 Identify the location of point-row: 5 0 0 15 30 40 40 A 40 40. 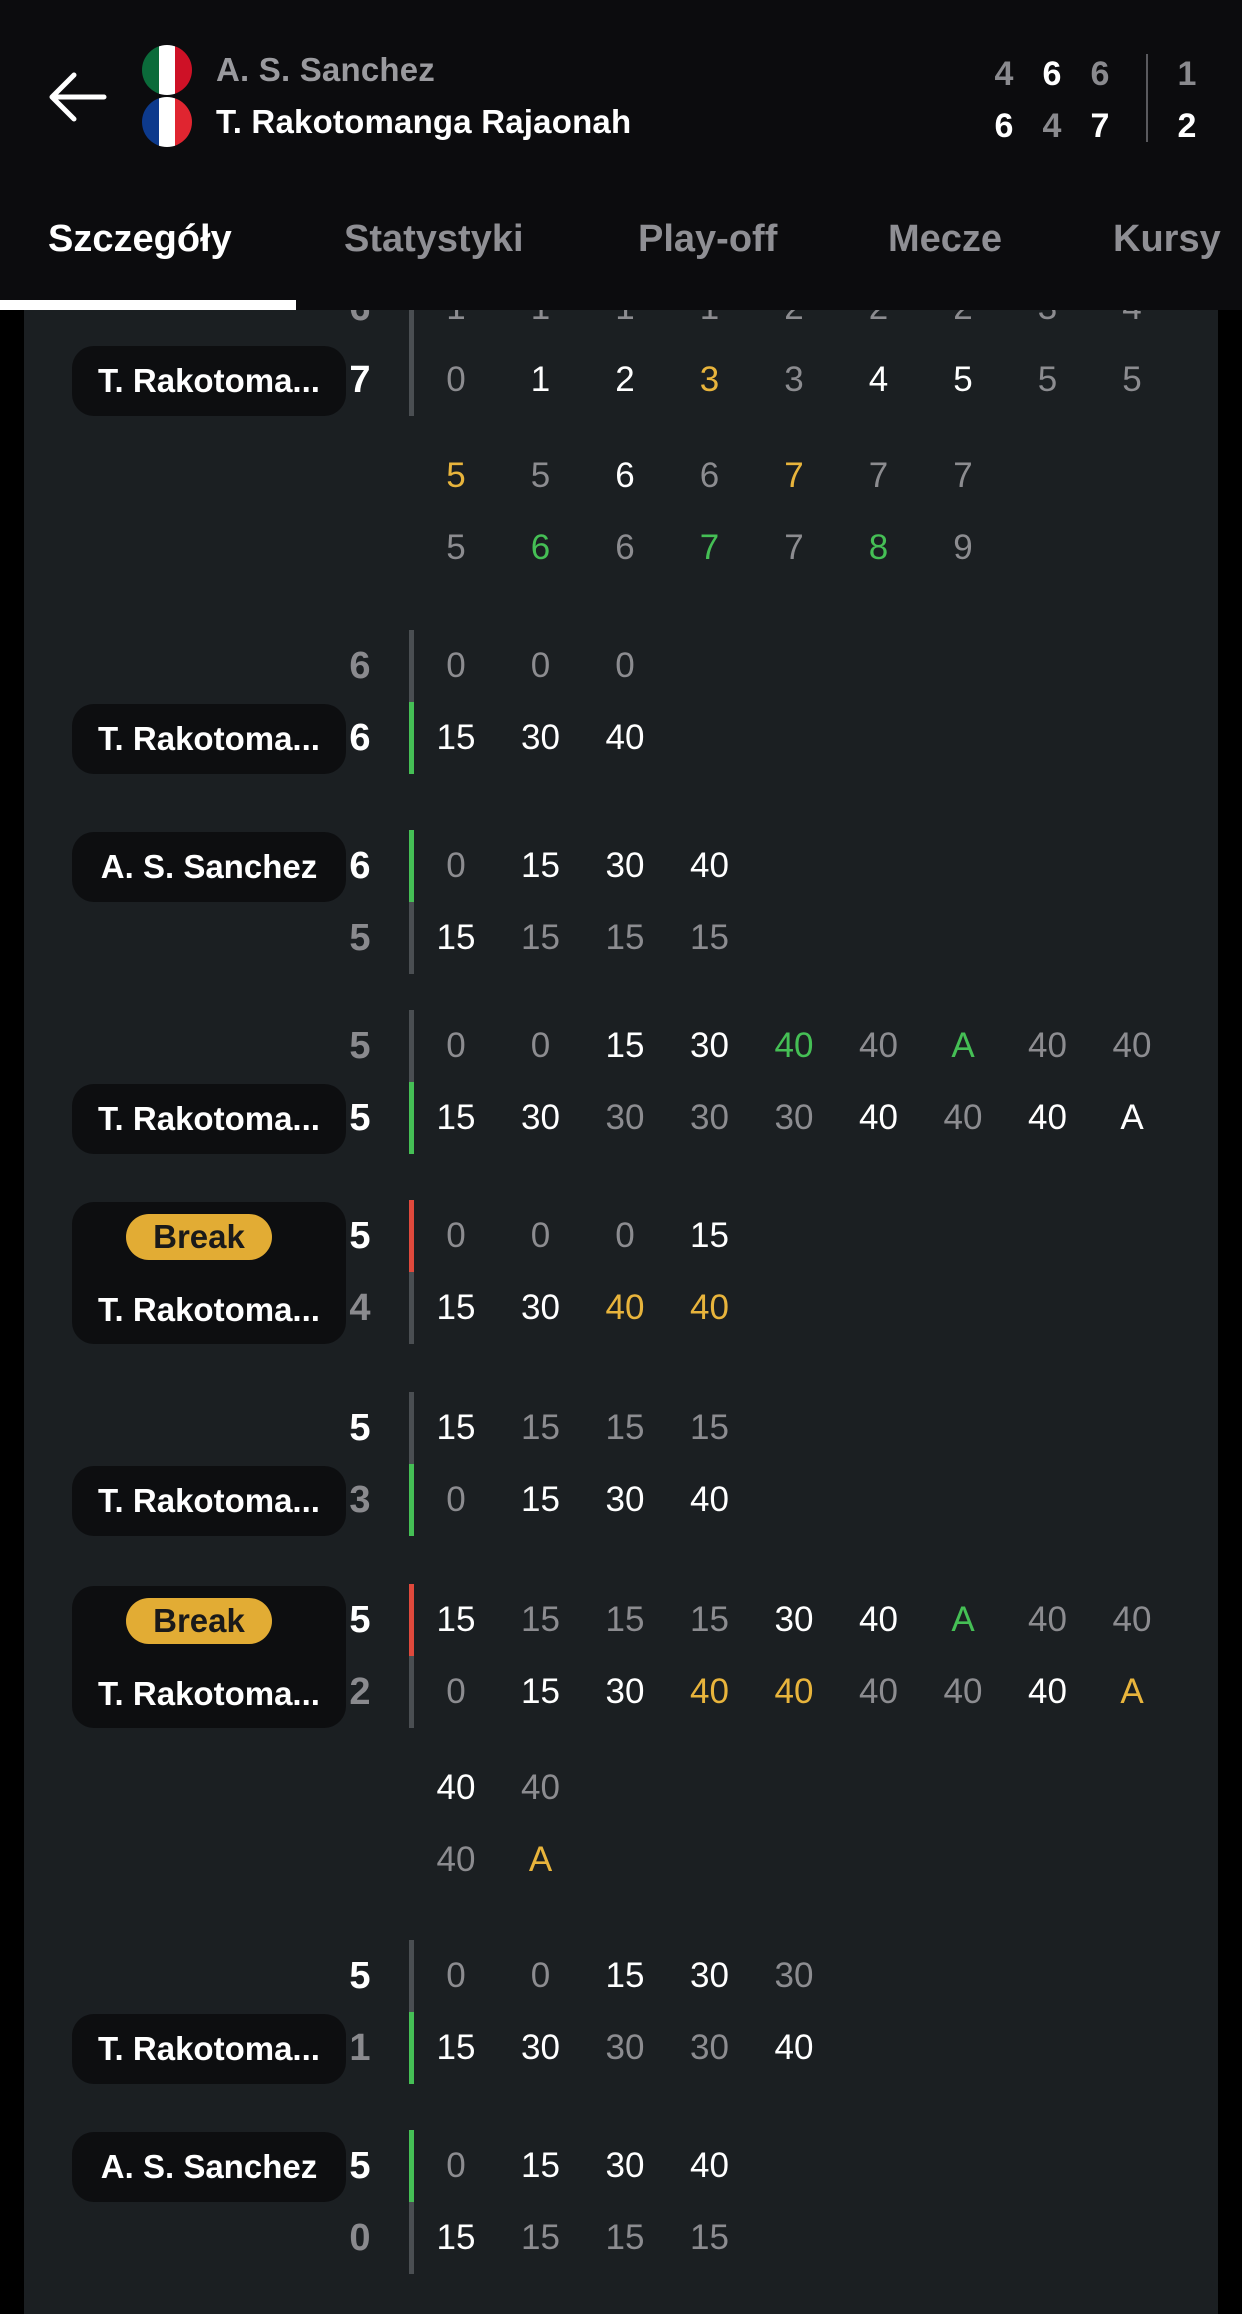
(621, 1046).